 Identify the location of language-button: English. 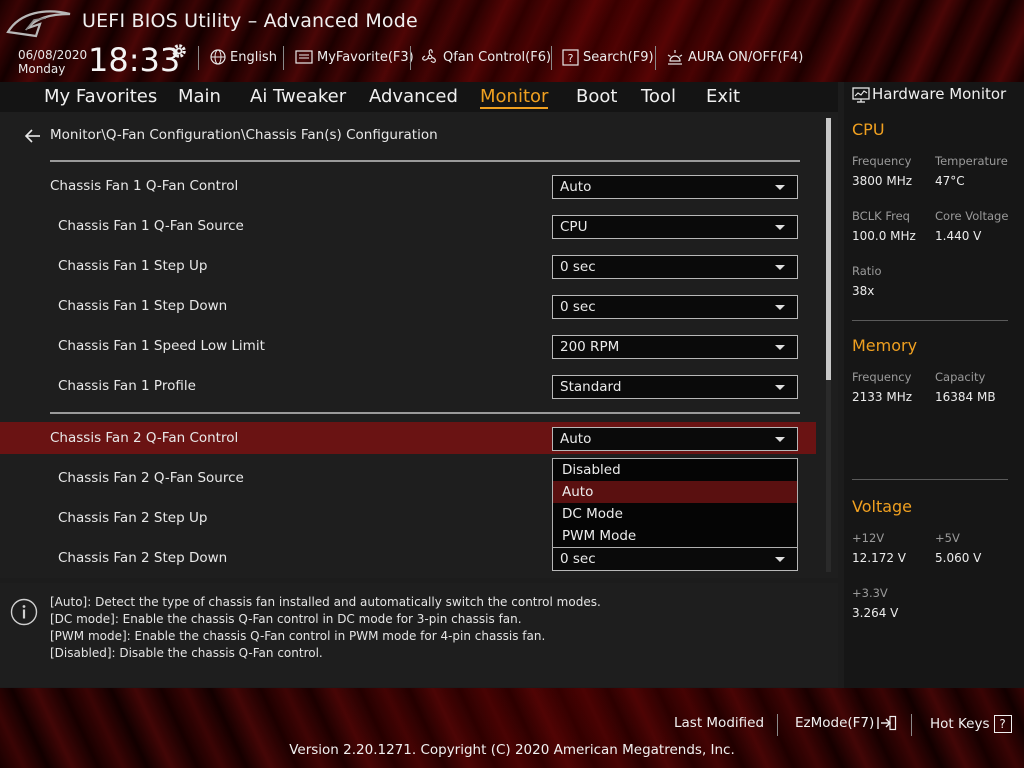
(243, 57).